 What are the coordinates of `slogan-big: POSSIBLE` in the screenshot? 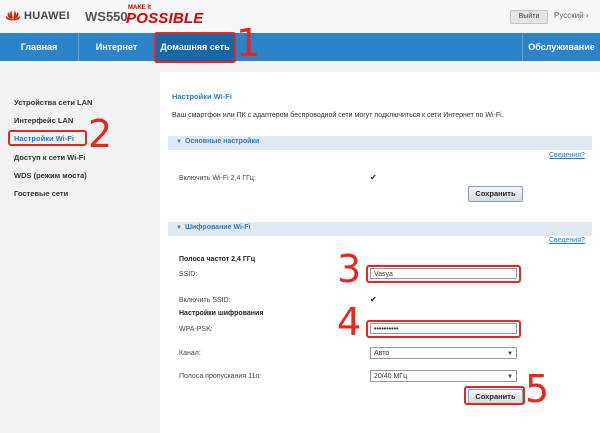 It's located at (165, 18).